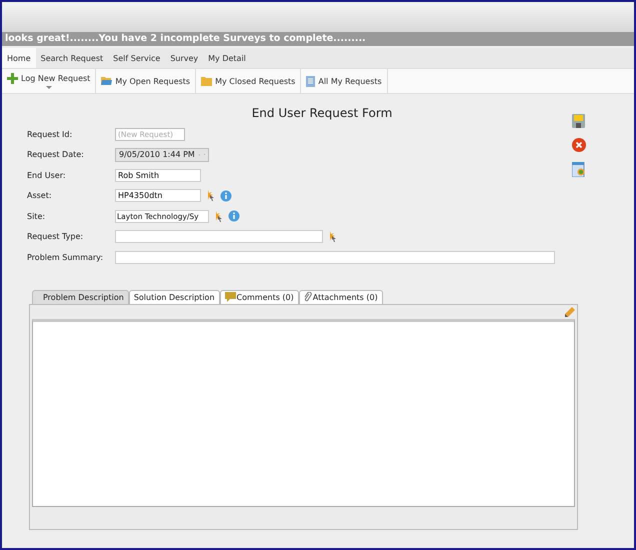 Image resolution: width=636 pixels, height=550 pixels. Describe the element at coordinates (249, 81) in the screenshot. I see `toolbar-button: My Closed Requests` at that location.